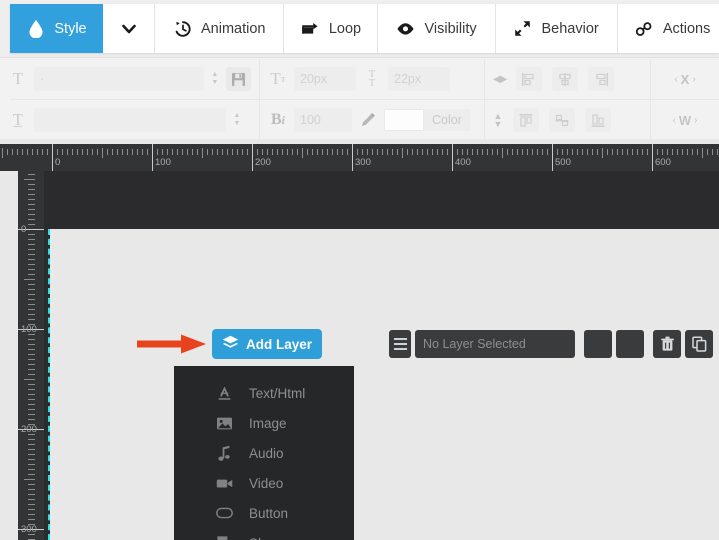  What do you see at coordinates (224, 453) in the screenshot?
I see `music-note-icon` at bounding box center [224, 453].